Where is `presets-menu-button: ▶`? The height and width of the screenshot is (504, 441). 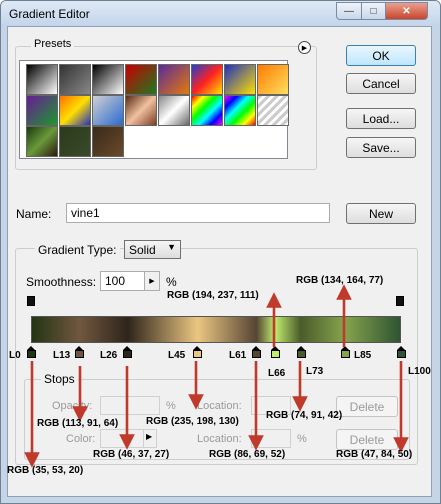 presets-menu-button: ▶ is located at coordinates (304, 47).